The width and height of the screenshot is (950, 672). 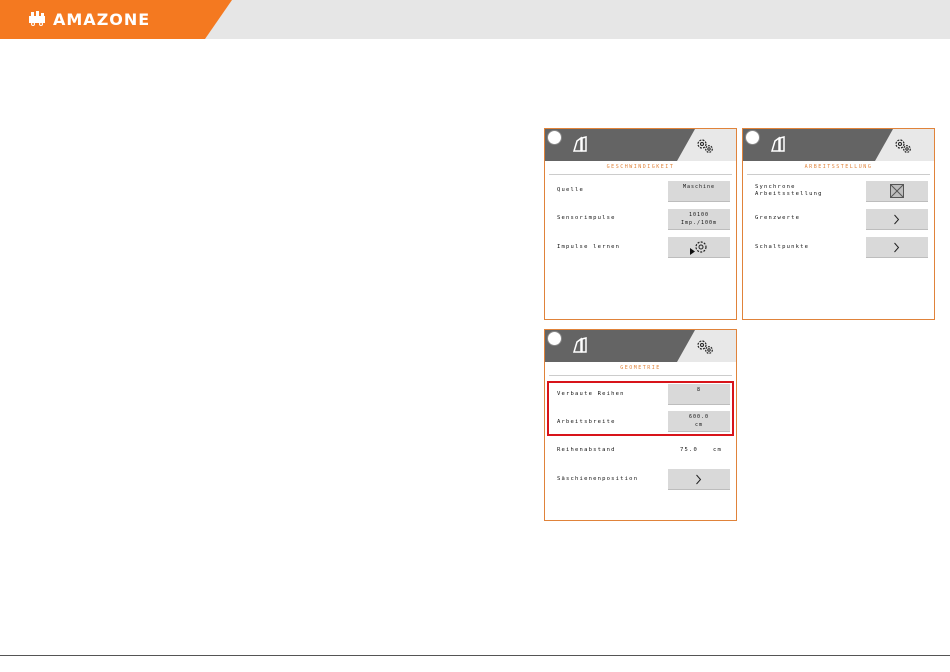 I want to click on amazone-logo-icon, so click(x=37, y=18).